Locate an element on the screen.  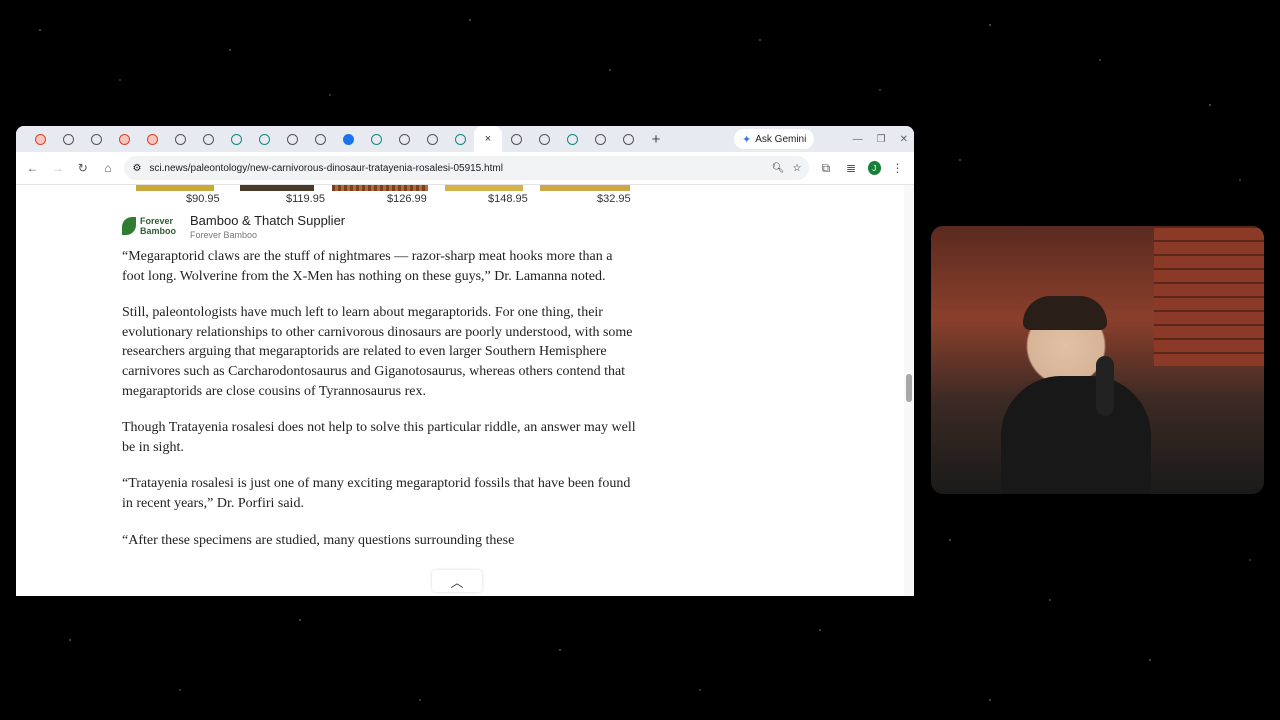
product-price: $90.95 is located at coordinates (203, 199).